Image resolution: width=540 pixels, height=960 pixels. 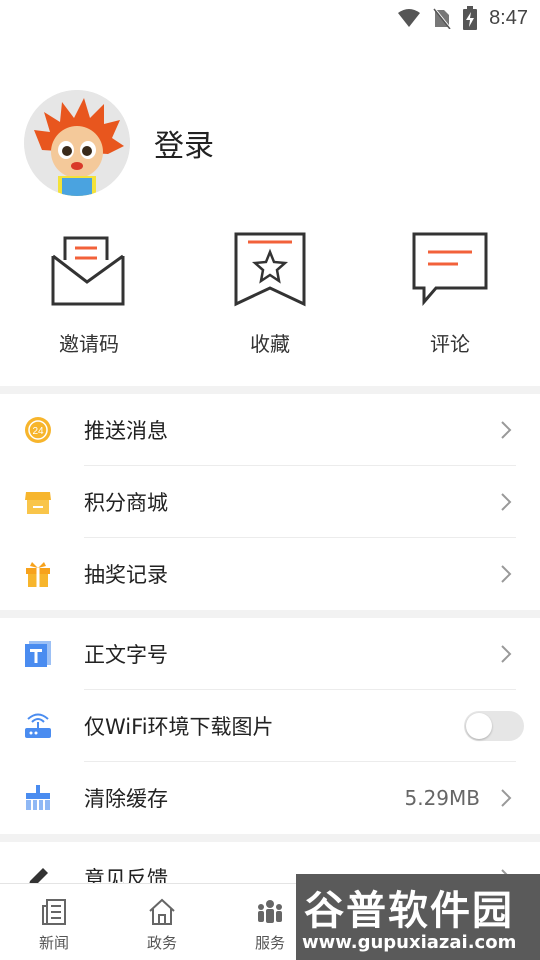 I want to click on broom-icon, so click(x=38, y=798).